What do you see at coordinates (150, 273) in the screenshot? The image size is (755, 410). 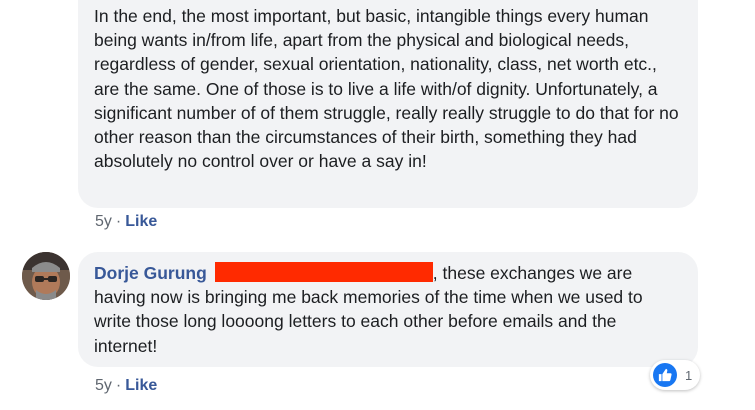 I see `comment-author: Dorje Gurung` at bounding box center [150, 273].